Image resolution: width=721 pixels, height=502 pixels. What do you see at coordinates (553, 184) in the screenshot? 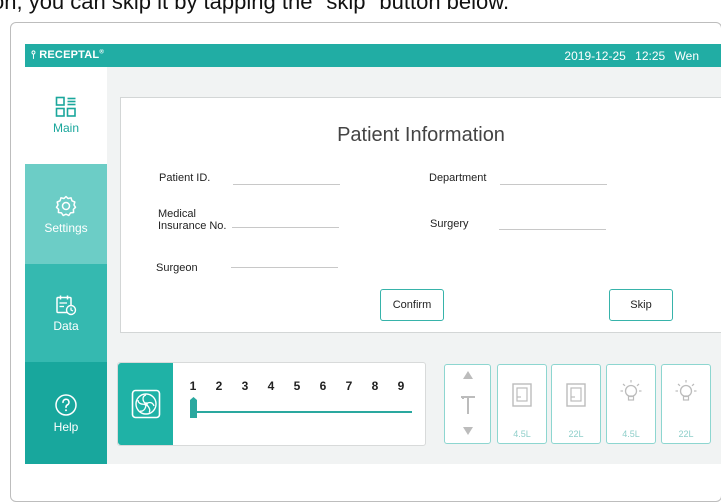
I see `department-field` at bounding box center [553, 184].